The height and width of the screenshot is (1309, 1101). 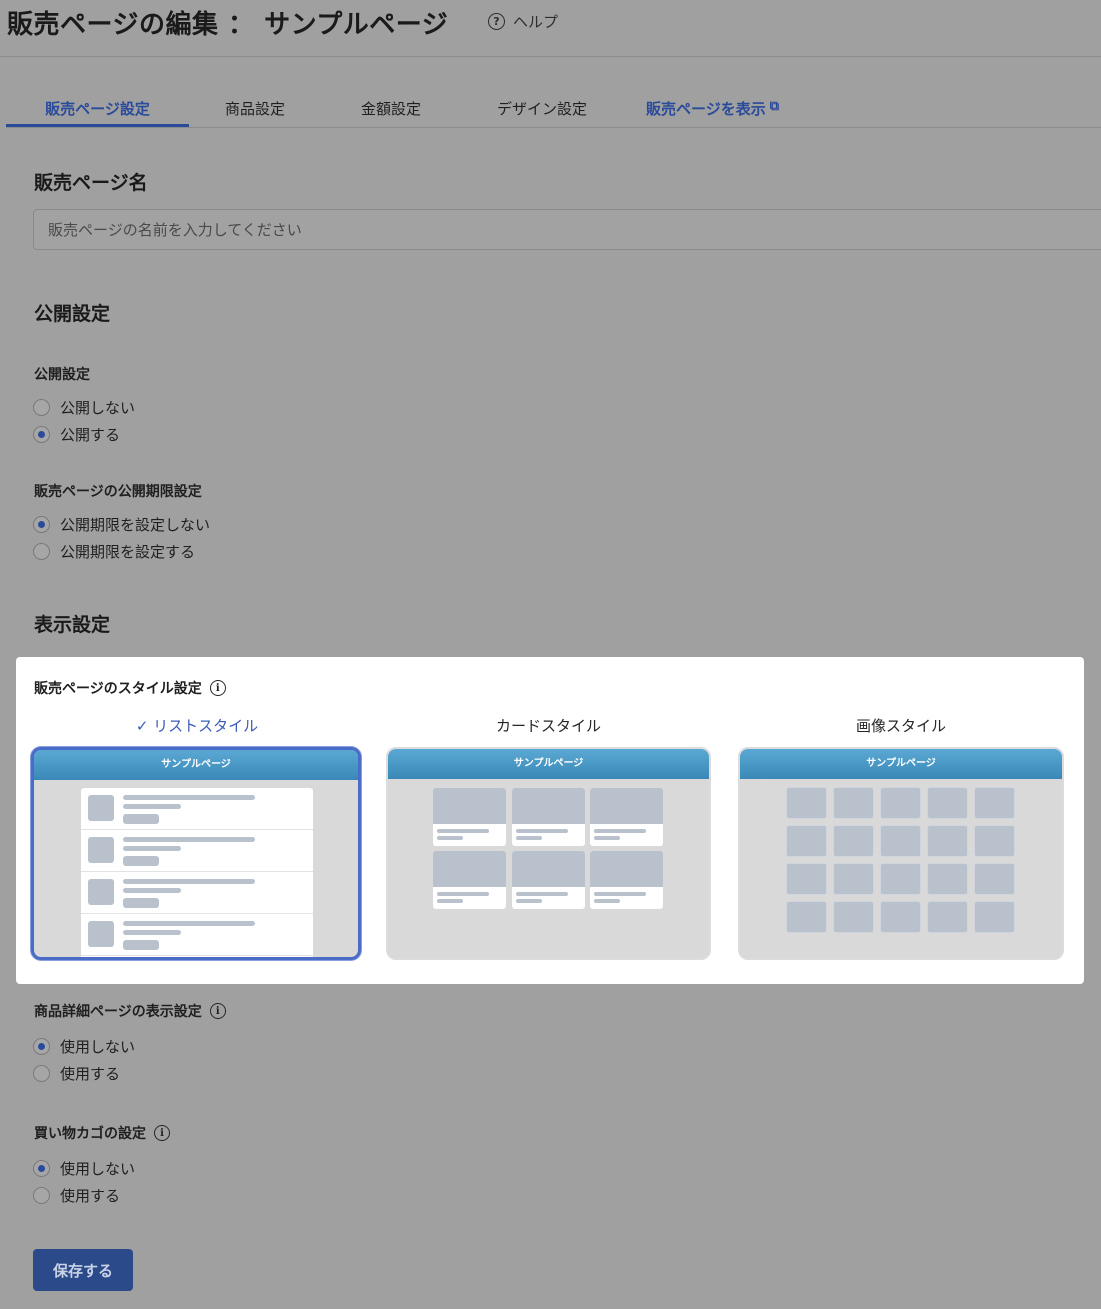 I want to click on preview-list-card, so click(x=197, y=872).